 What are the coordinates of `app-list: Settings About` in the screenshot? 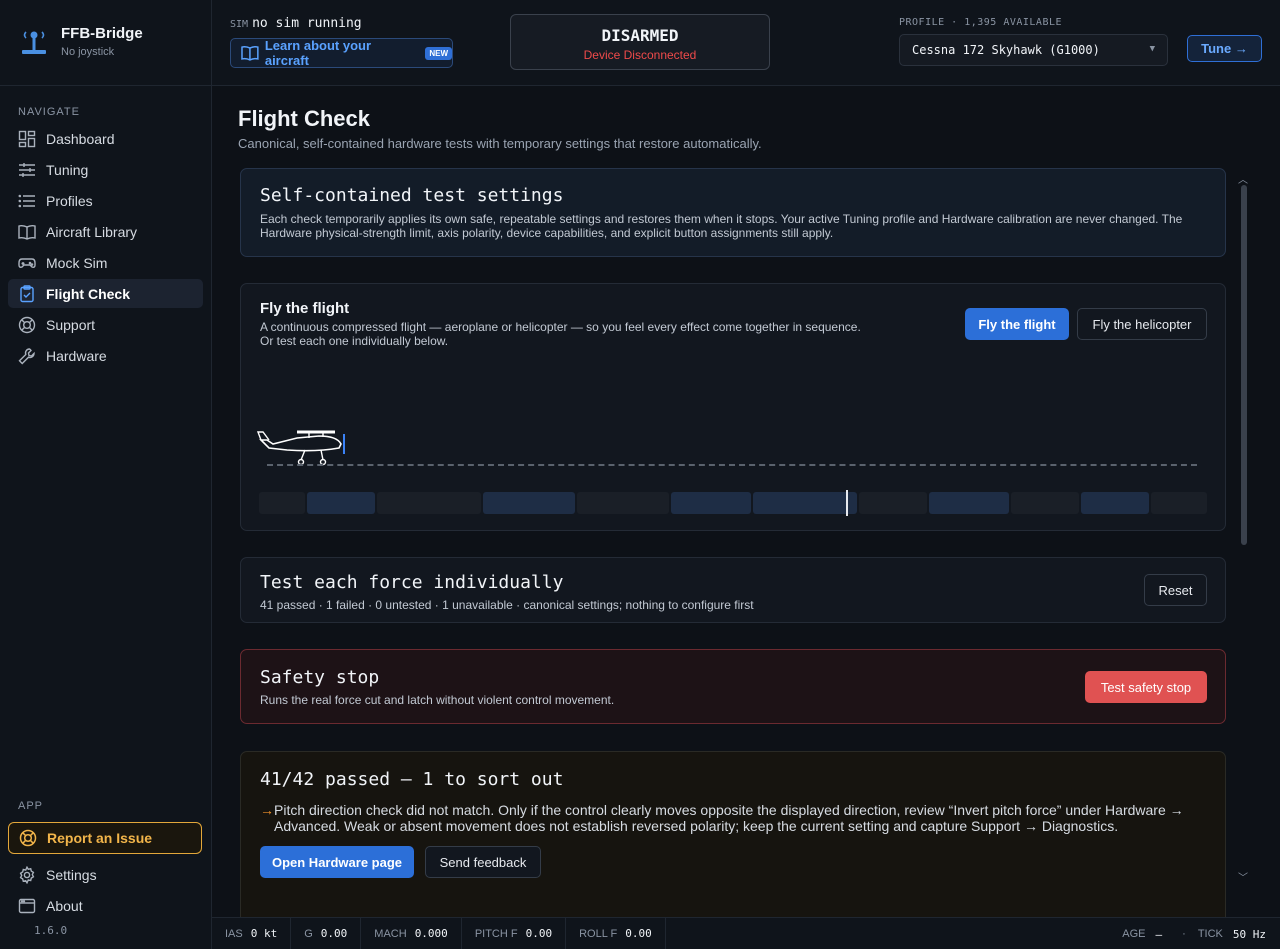 It's located at (105, 891).